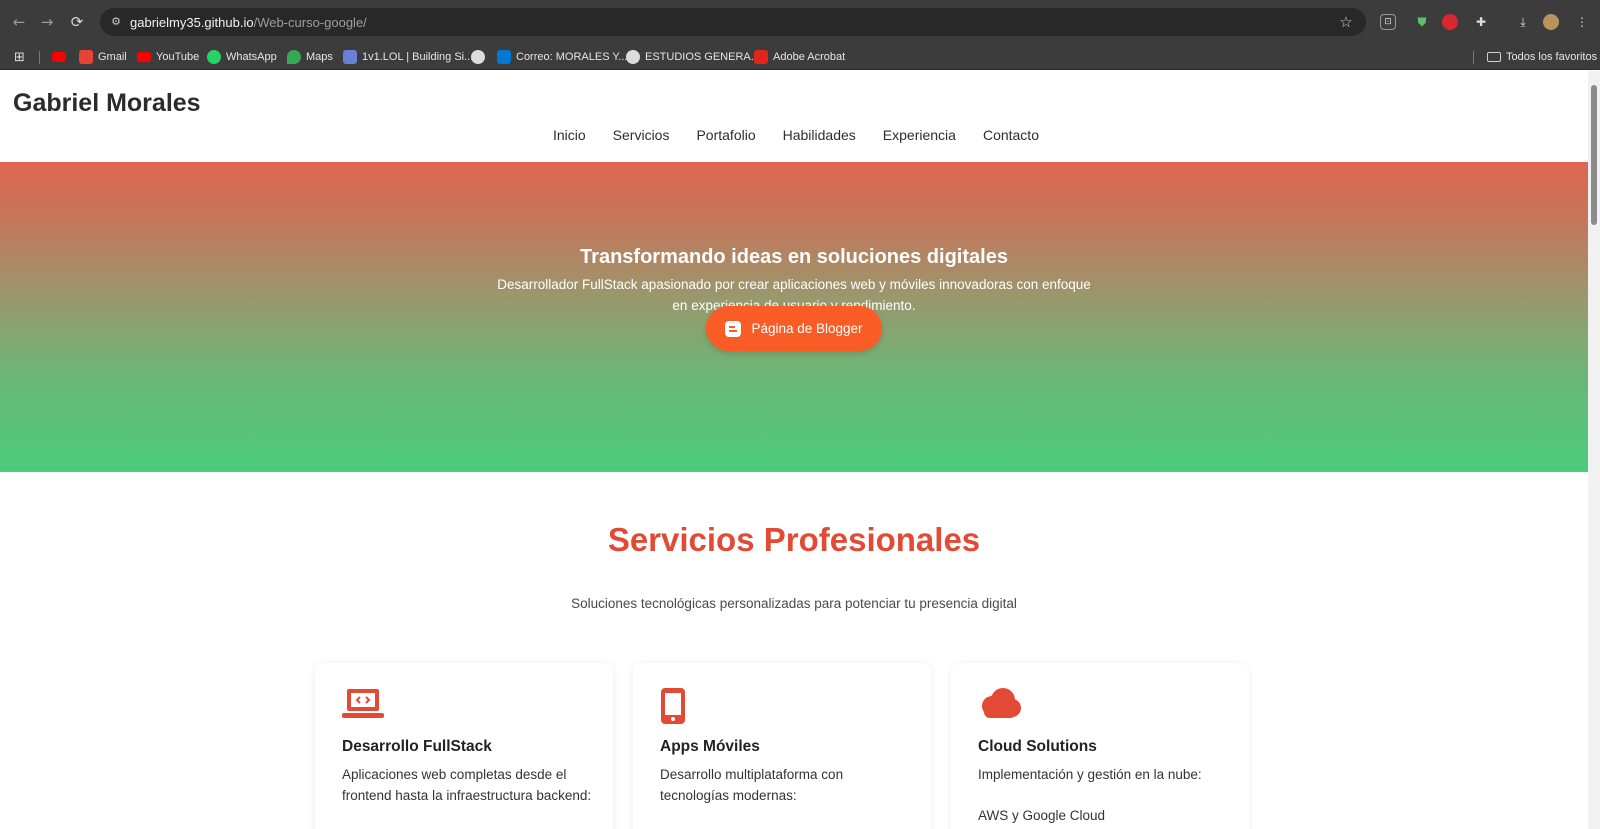 Image resolution: width=1600 pixels, height=829 pixels. Describe the element at coordinates (19, 57) in the screenshot. I see `apps-grid-icon: ⊞` at that location.